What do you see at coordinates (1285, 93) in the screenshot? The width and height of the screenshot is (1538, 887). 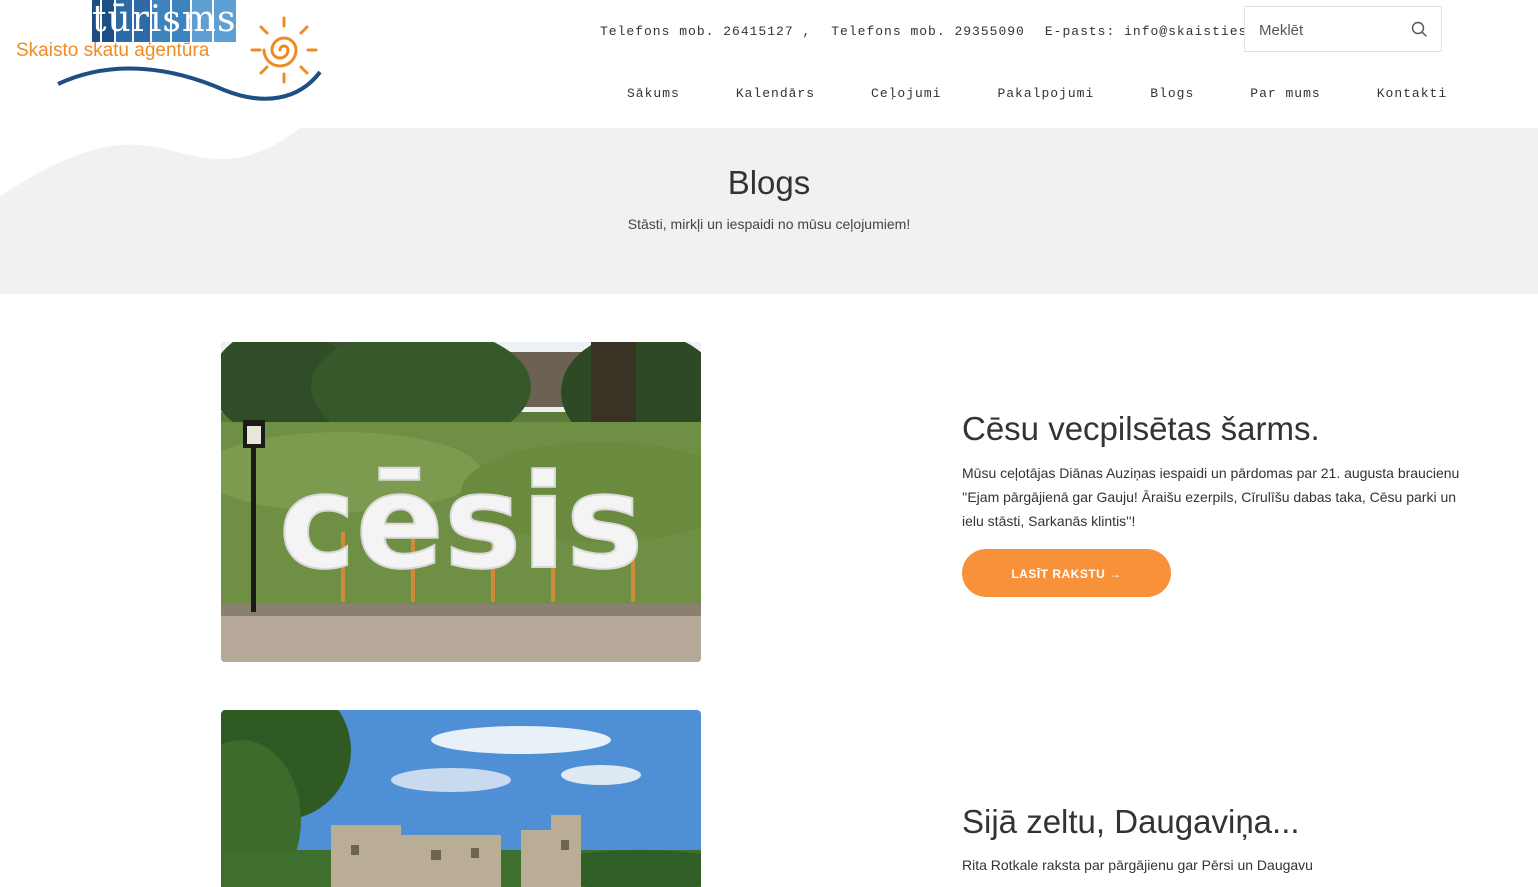 I see `nav-item-par-mums: Par mums` at bounding box center [1285, 93].